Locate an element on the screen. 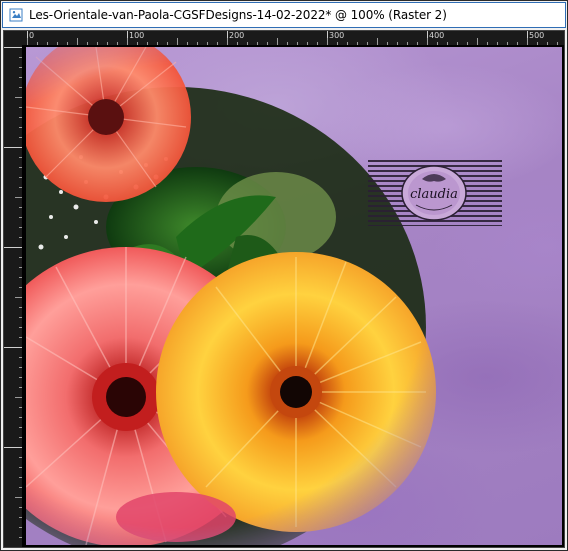 The height and width of the screenshot is (551, 568). claudia-watermark: claudia is located at coordinates (435, 193).